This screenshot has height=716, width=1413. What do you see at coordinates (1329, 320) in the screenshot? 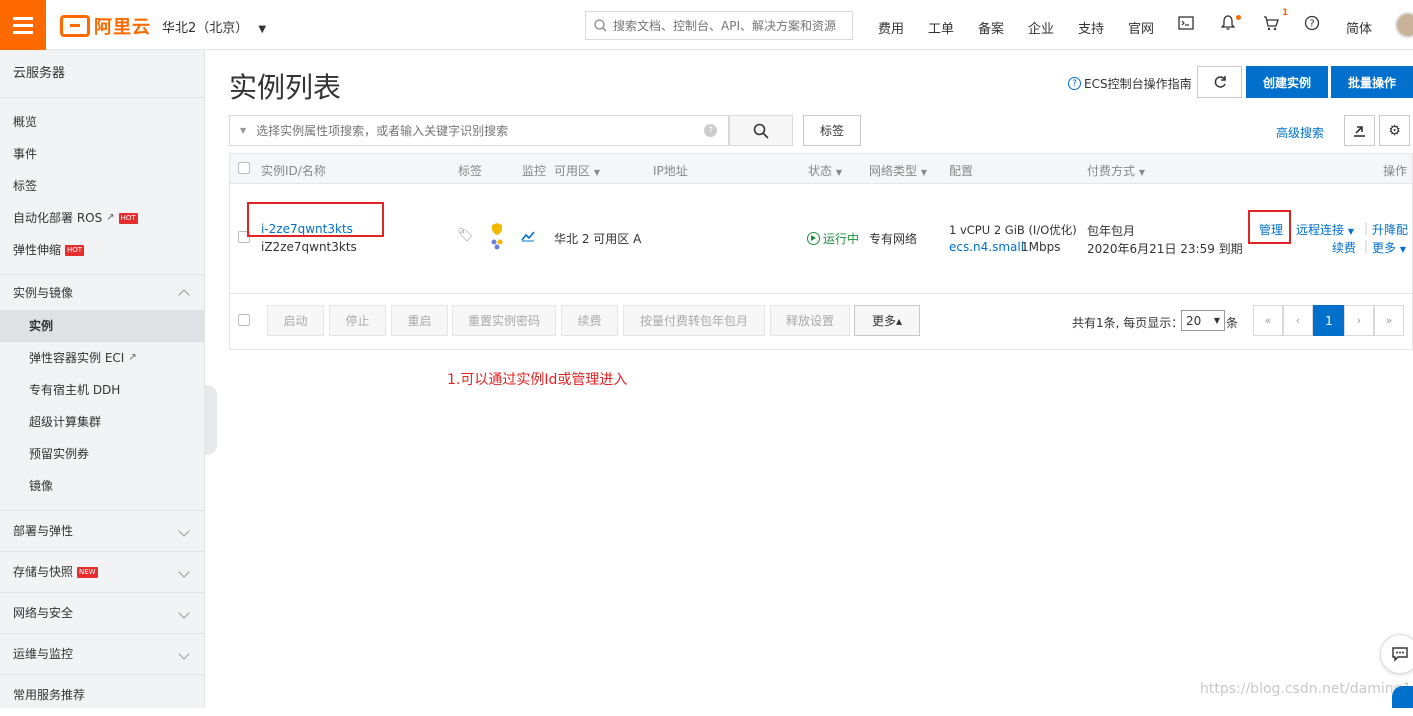
I see `page-1-button: 1` at bounding box center [1329, 320].